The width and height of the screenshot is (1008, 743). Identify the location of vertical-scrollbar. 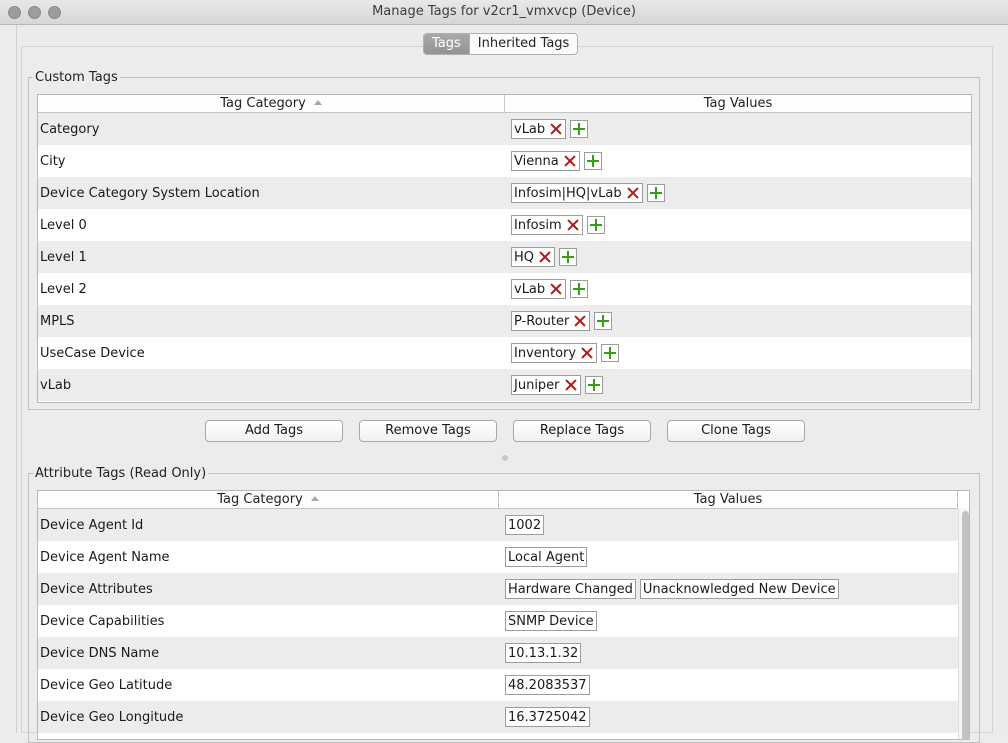
(963, 624).